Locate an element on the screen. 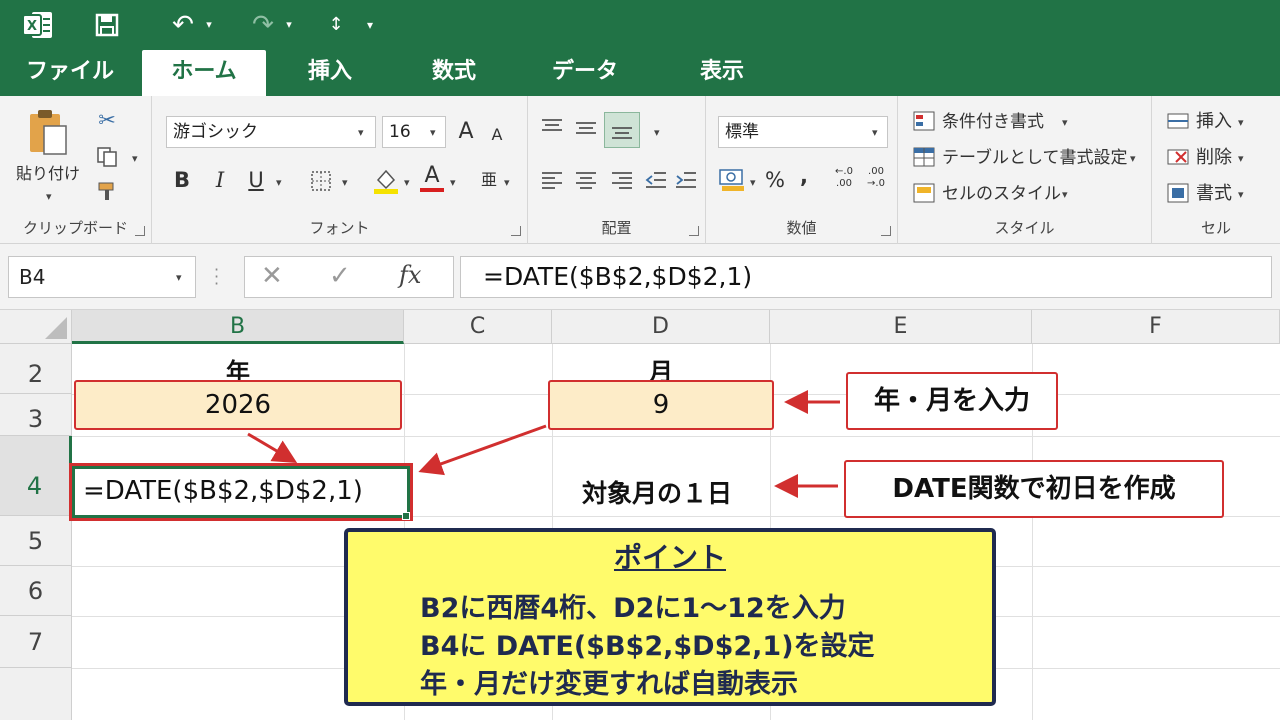 The image size is (1280, 720). borders-dropdown-icon: ▾ is located at coordinates (345, 182).